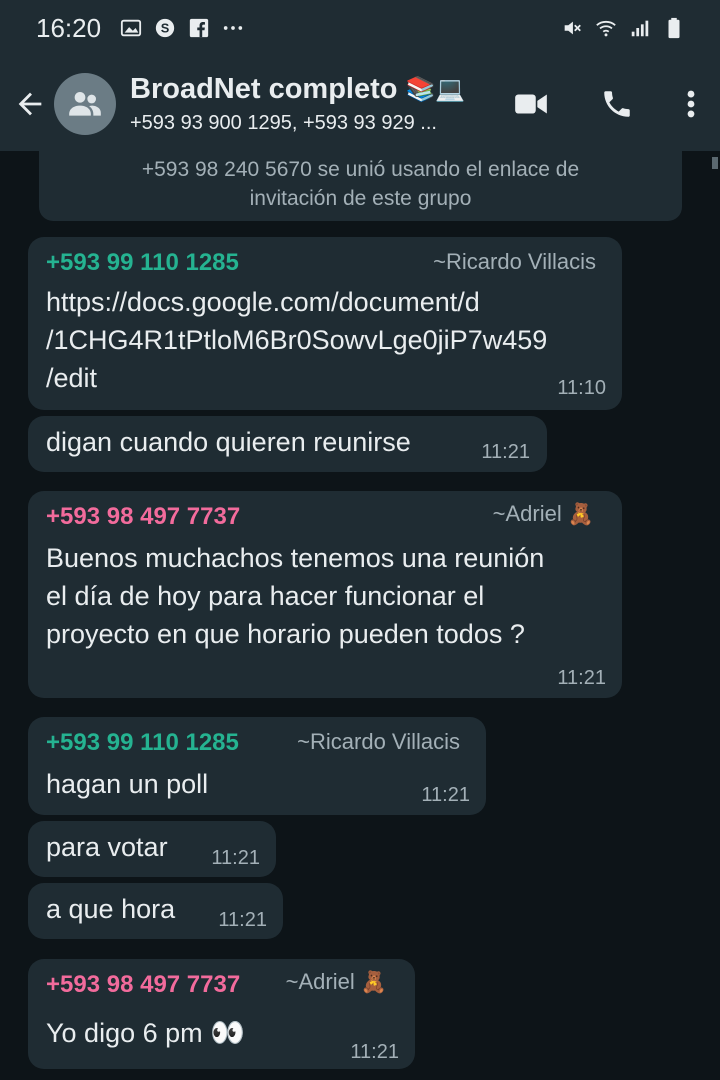 The image size is (720, 1080). Describe the element at coordinates (199, 28) in the screenshot. I see `facebook-icon` at that location.